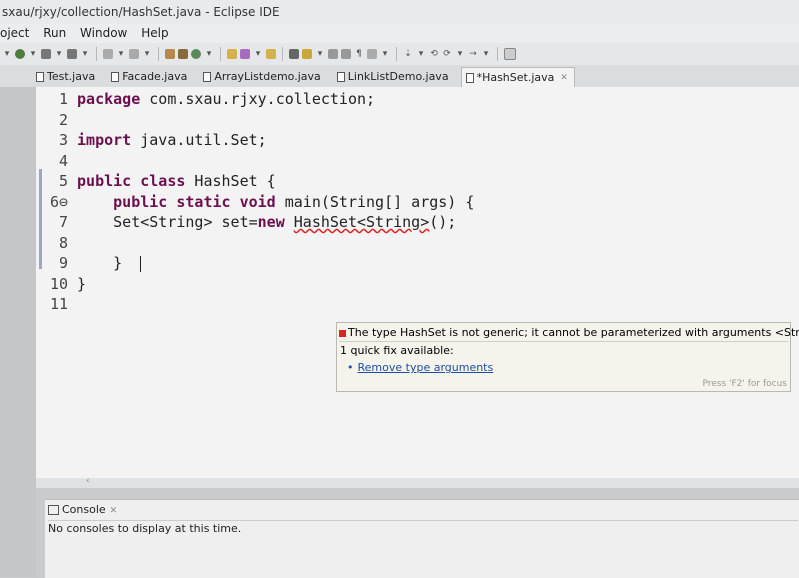  What do you see at coordinates (408, 54) in the screenshot?
I see `next-annotation-icon: ⇣` at bounding box center [408, 54].